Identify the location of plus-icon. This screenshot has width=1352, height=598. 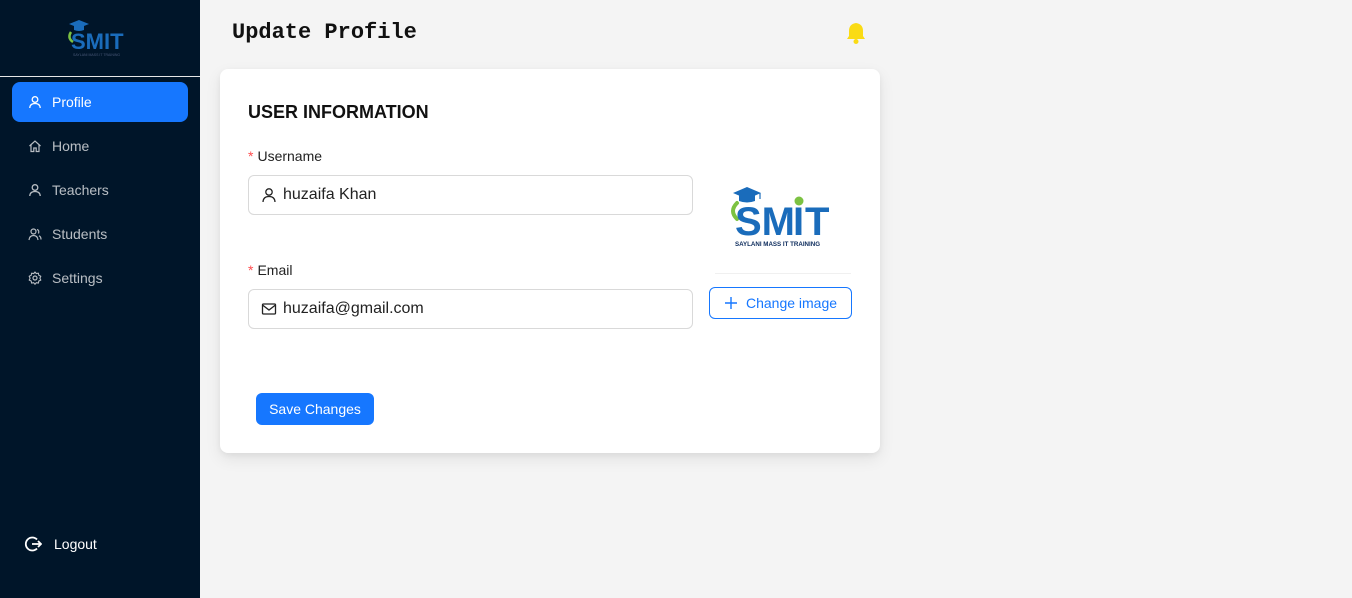
(731, 303).